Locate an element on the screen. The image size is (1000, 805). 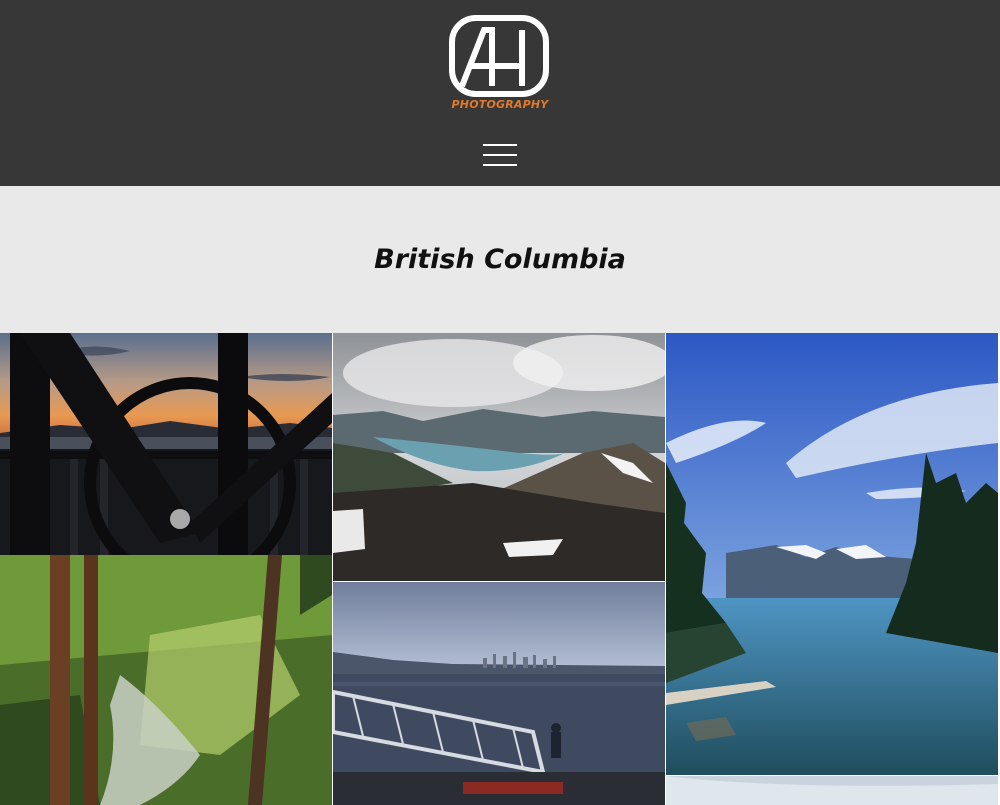
harbour-skyline-image is located at coordinates (499, 693).